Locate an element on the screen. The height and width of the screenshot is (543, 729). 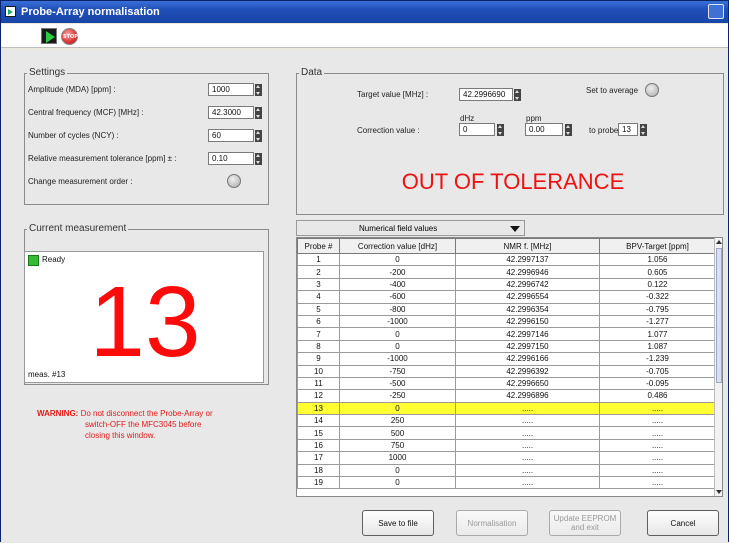
table-cell: 0.605 is located at coordinates (657, 272).